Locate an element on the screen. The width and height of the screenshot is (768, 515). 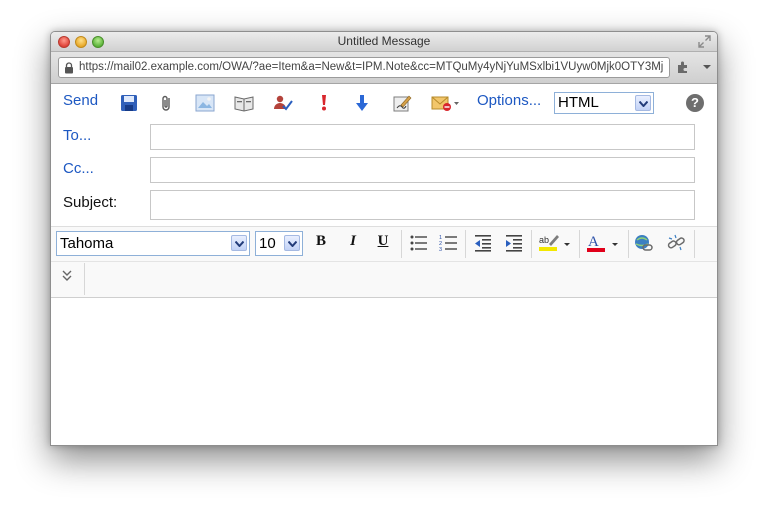
fullscreen-icon is located at coordinates (704, 41).